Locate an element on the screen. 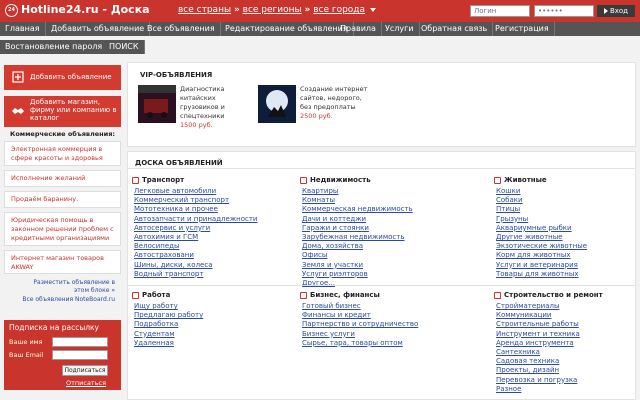 The image size is (640, 400). subscribe-button: Подписаться is located at coordinates (85, 370).